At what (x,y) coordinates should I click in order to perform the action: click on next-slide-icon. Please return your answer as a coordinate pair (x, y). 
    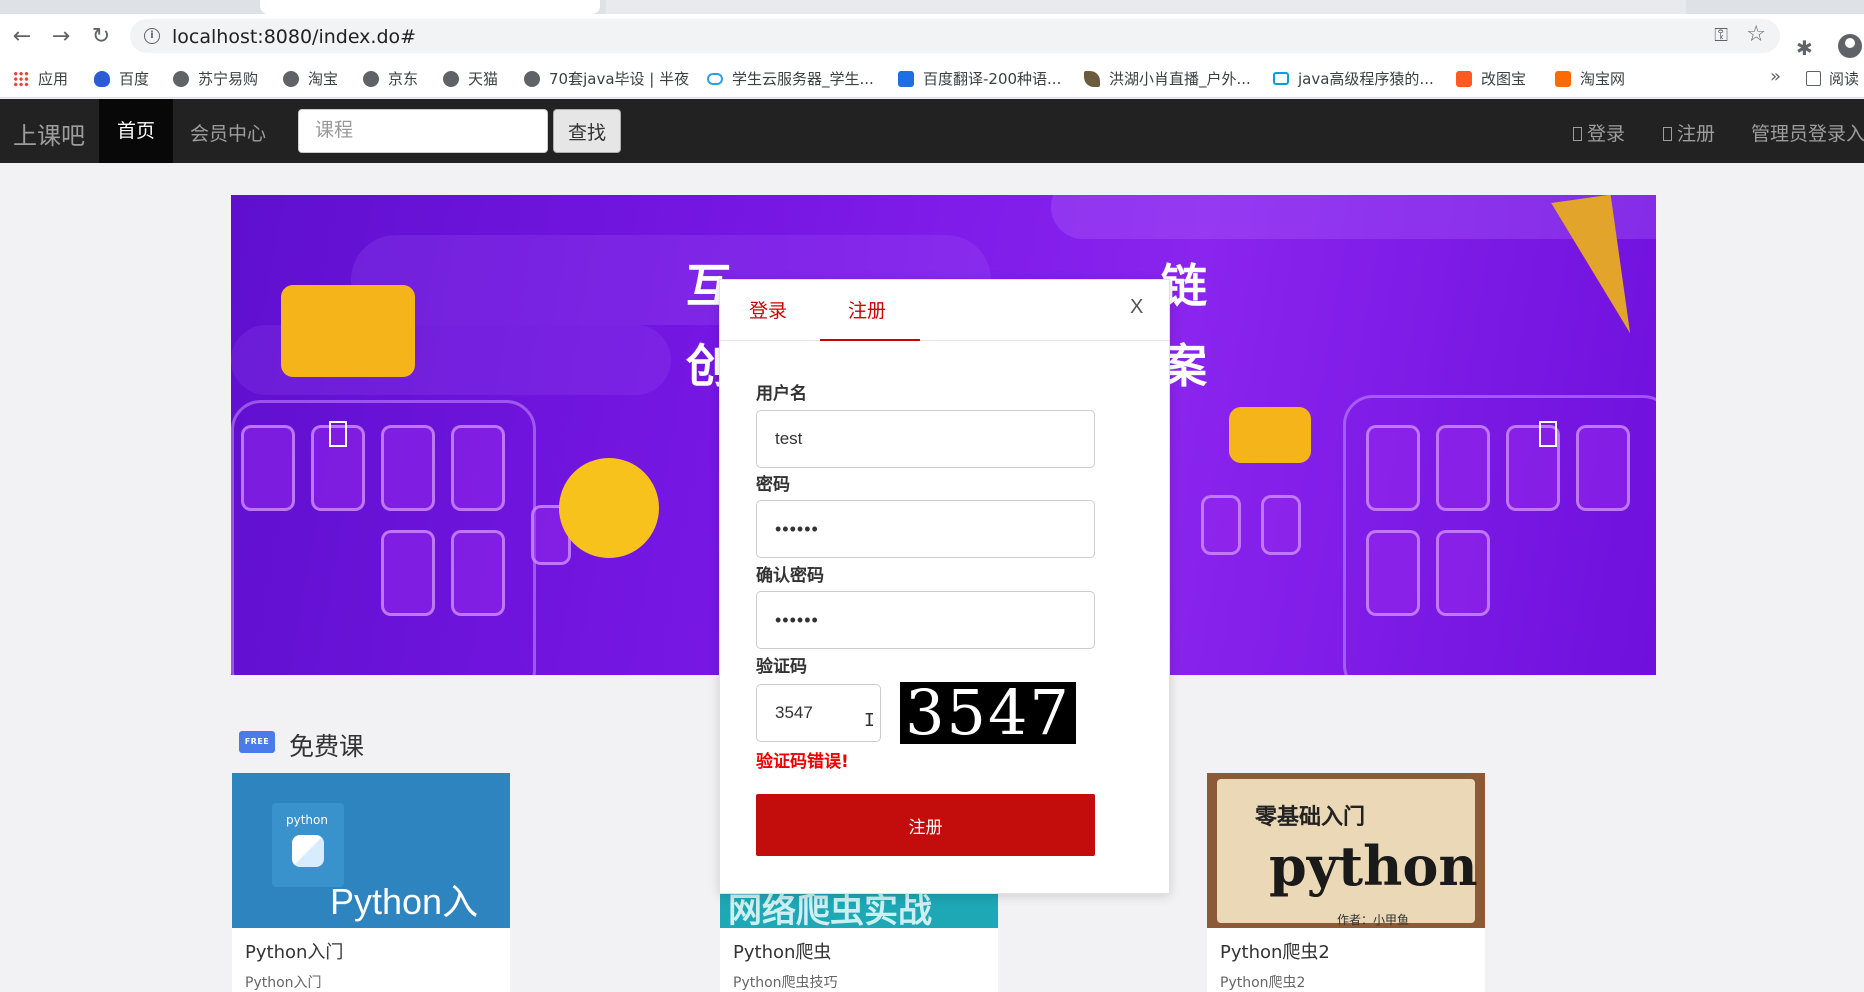
    Looking at the image, I should click on (1548, 434).